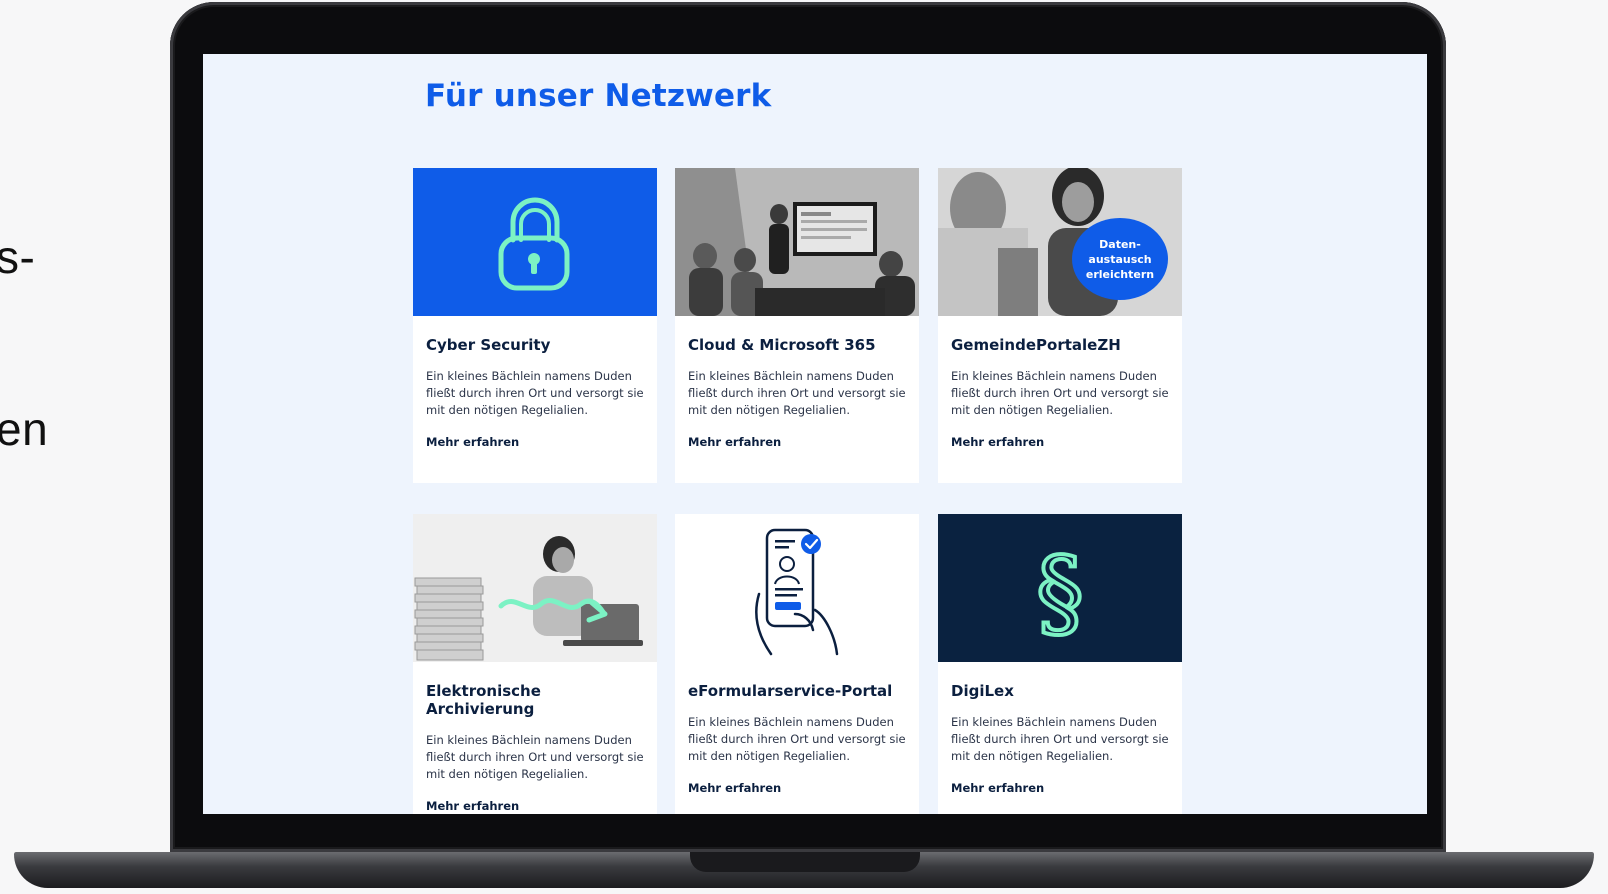 The height and width of the screenshot is (894, 1608). Describe the element at coordinates (790, 691) in the screenshot. I see `card-title: eFormularservice-Portal` at that location.